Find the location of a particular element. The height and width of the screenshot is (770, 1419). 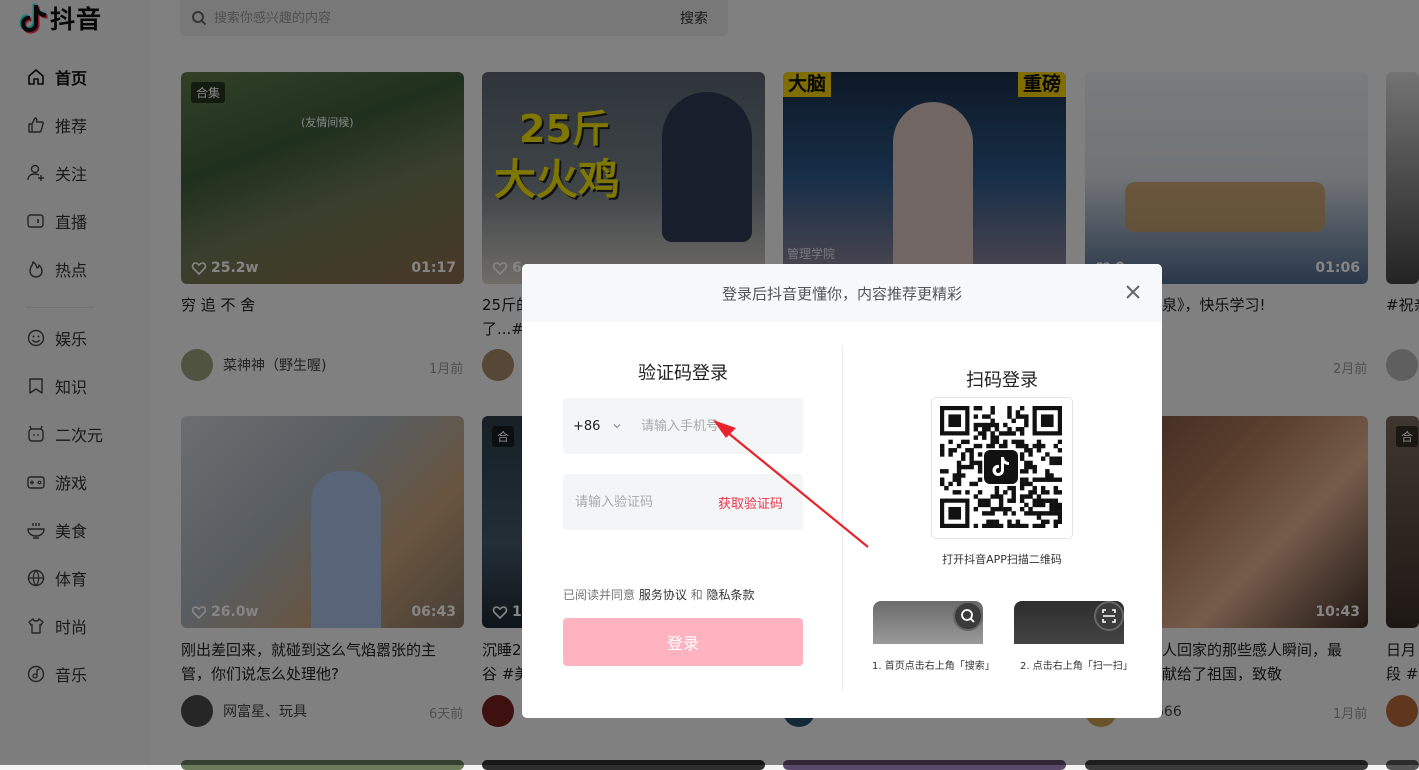

step1-phone-image is located at coordinates (928, 622).